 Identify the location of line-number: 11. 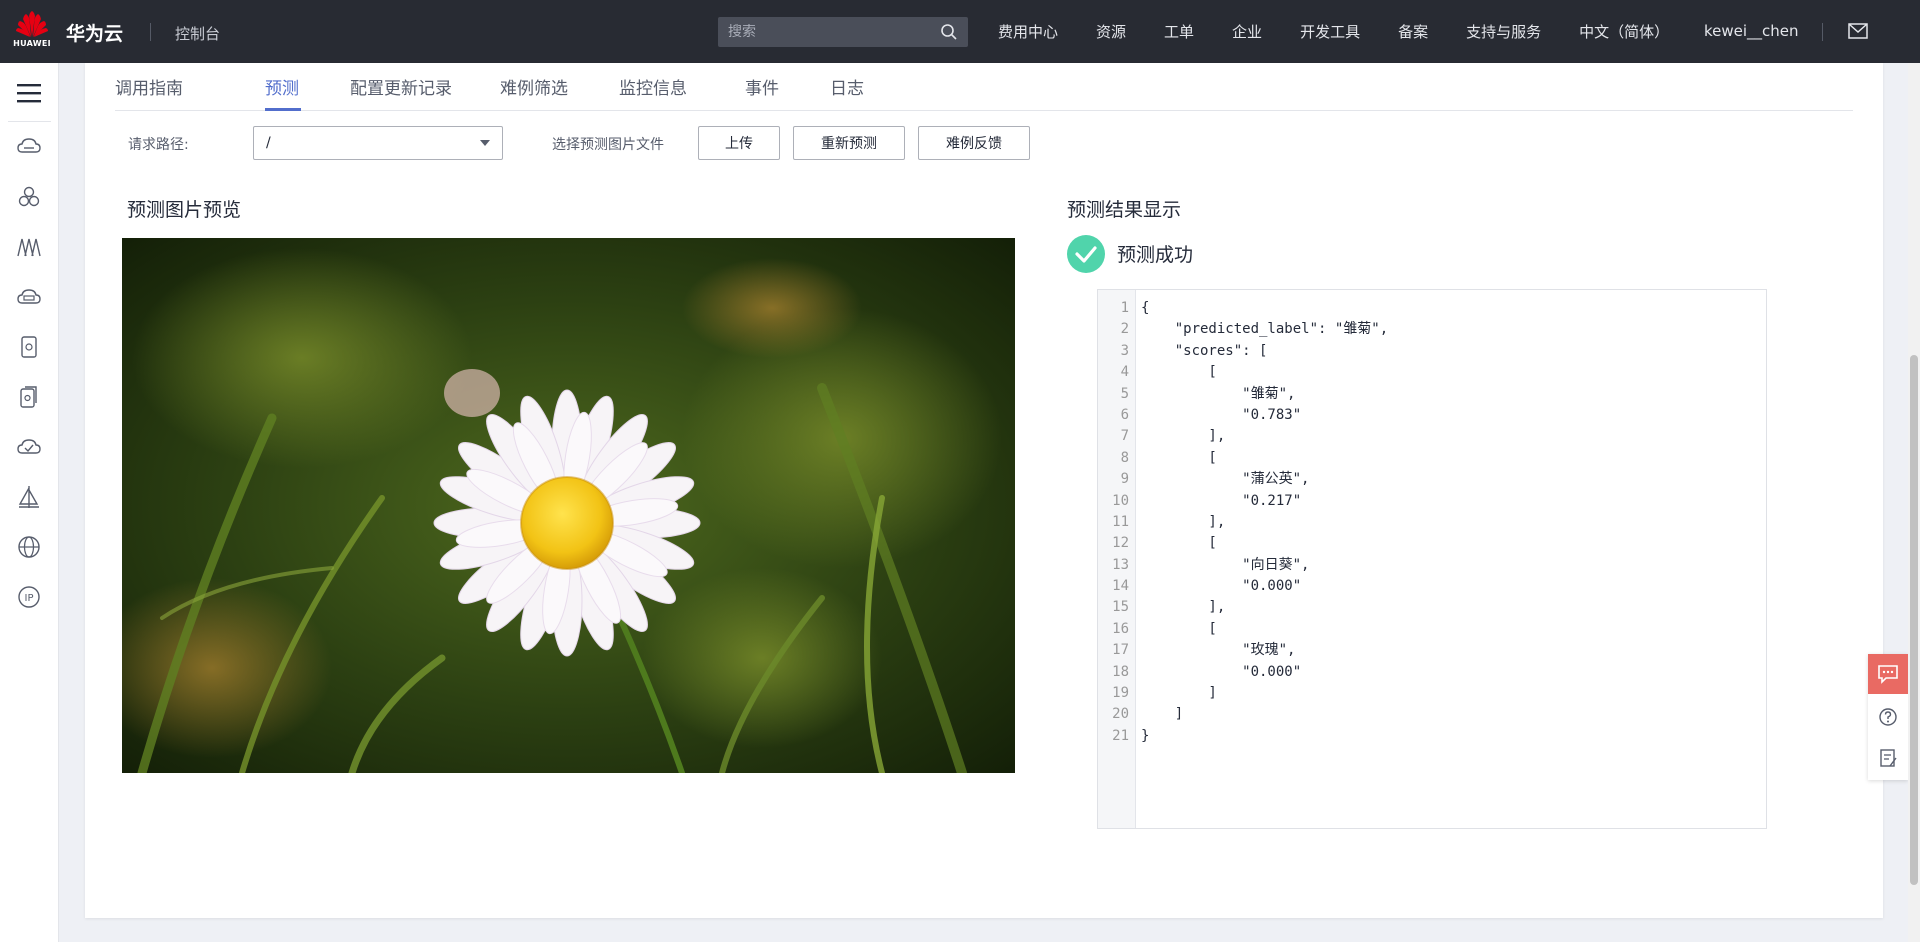
(1120, 521).